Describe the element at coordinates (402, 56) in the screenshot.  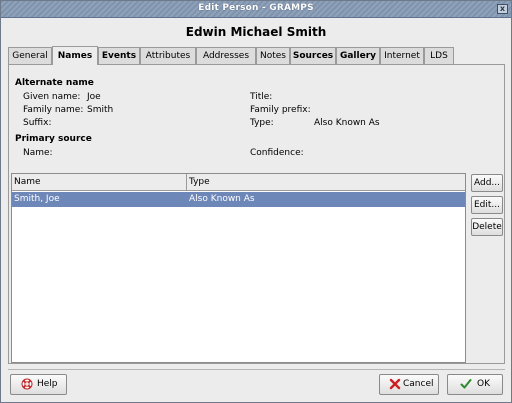
I see `tab-internet: Internet` at that location.